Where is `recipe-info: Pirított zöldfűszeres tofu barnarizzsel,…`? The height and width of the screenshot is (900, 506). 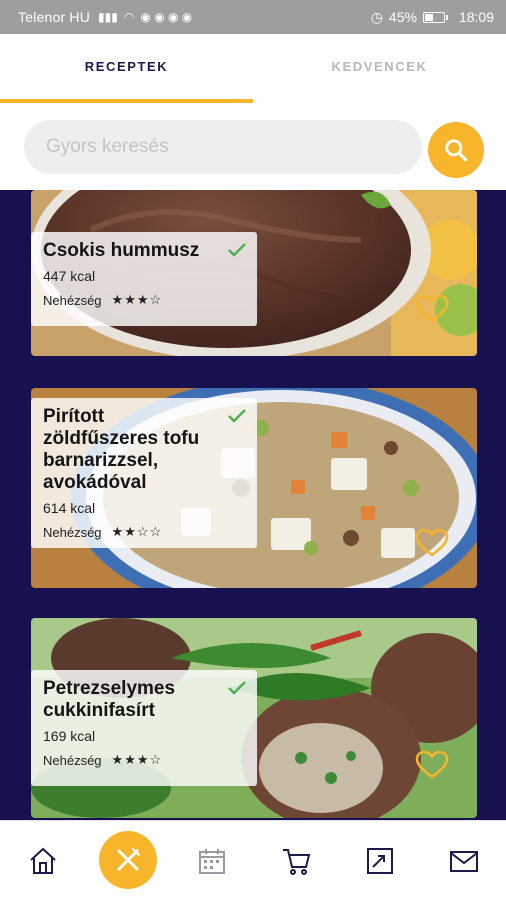
recipe-info: Pirított zöldfűszeres tofu barnarizzsel,… is located at coordinates (144, 473).